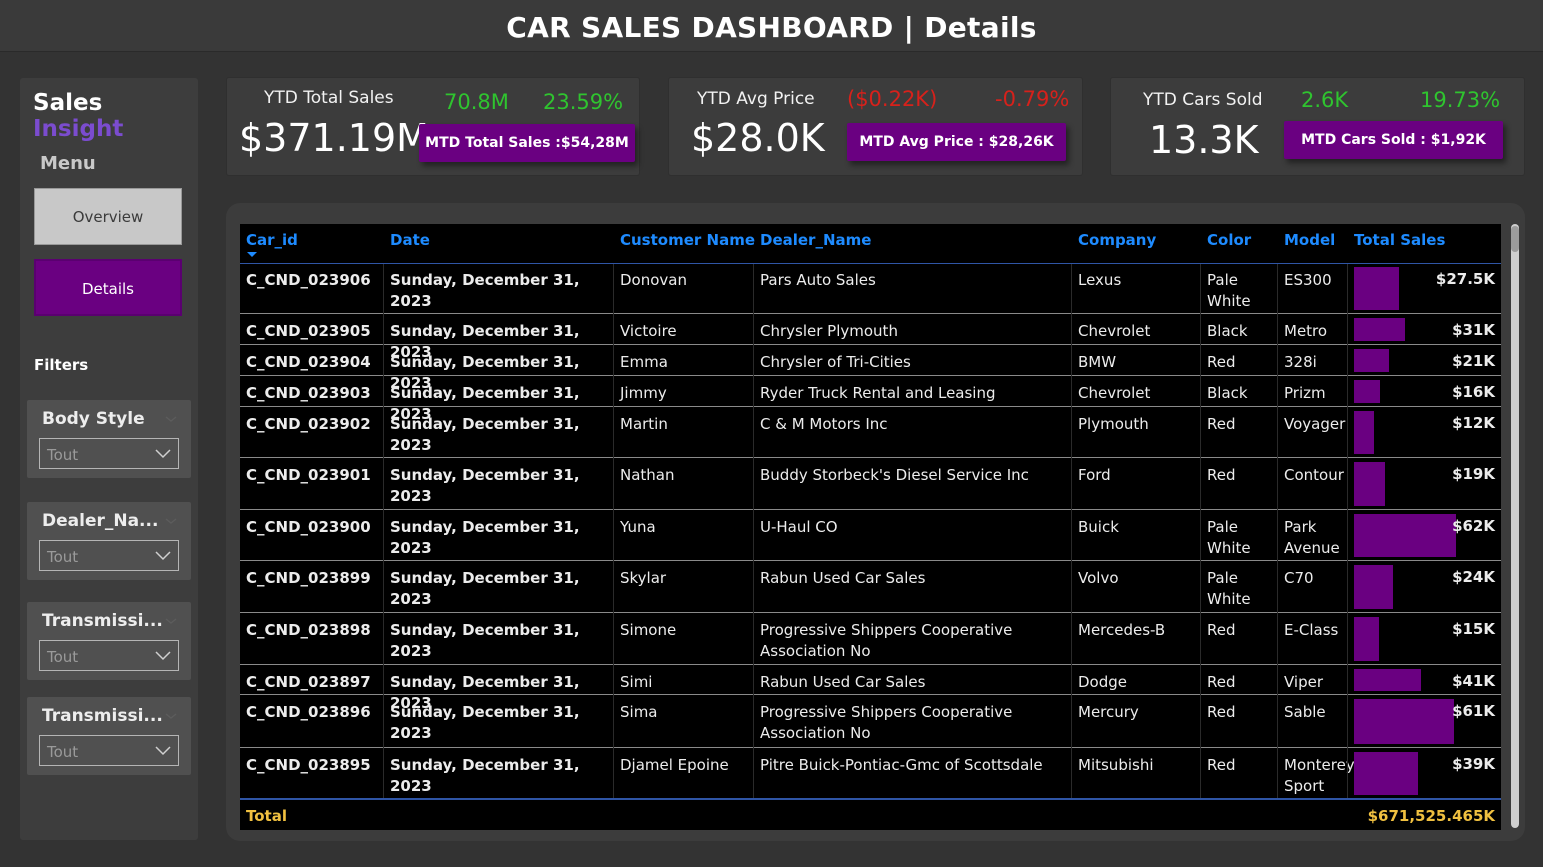 This screenshot has width=1543, height=867. I want to click on cell-company: Dodge, so click(1102, 682).